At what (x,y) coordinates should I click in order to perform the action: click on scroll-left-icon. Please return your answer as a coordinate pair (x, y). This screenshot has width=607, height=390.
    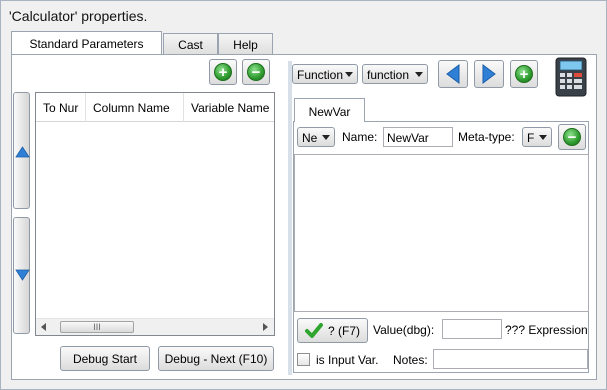
    Looking at the image, I should click on (44, 327).